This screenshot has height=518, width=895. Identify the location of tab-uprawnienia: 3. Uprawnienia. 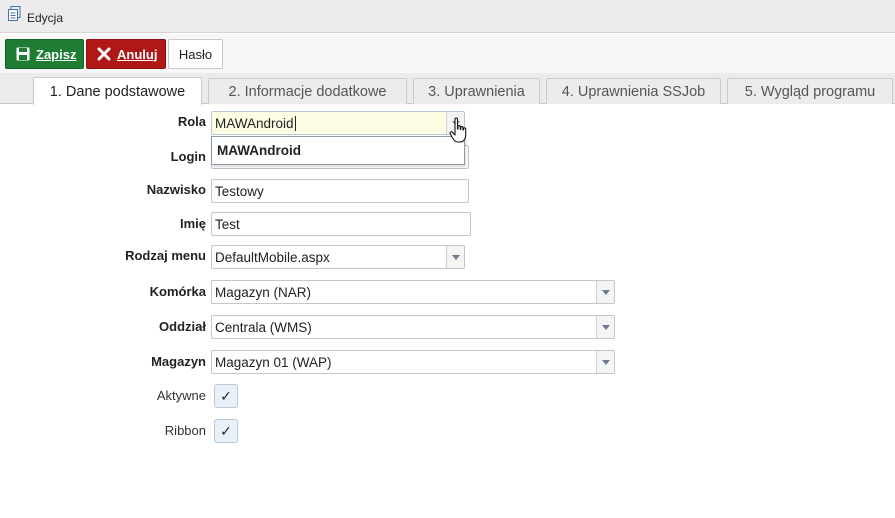
(476, 91).